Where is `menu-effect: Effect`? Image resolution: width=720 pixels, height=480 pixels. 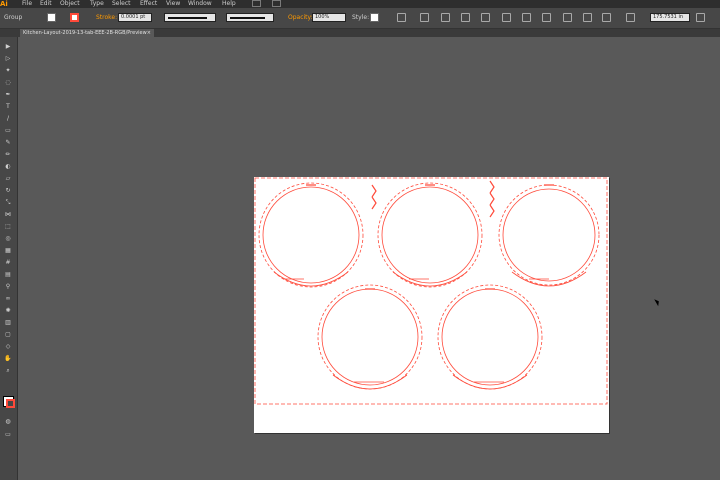 menu-effect: Effect is located at coordinates (148, 4).